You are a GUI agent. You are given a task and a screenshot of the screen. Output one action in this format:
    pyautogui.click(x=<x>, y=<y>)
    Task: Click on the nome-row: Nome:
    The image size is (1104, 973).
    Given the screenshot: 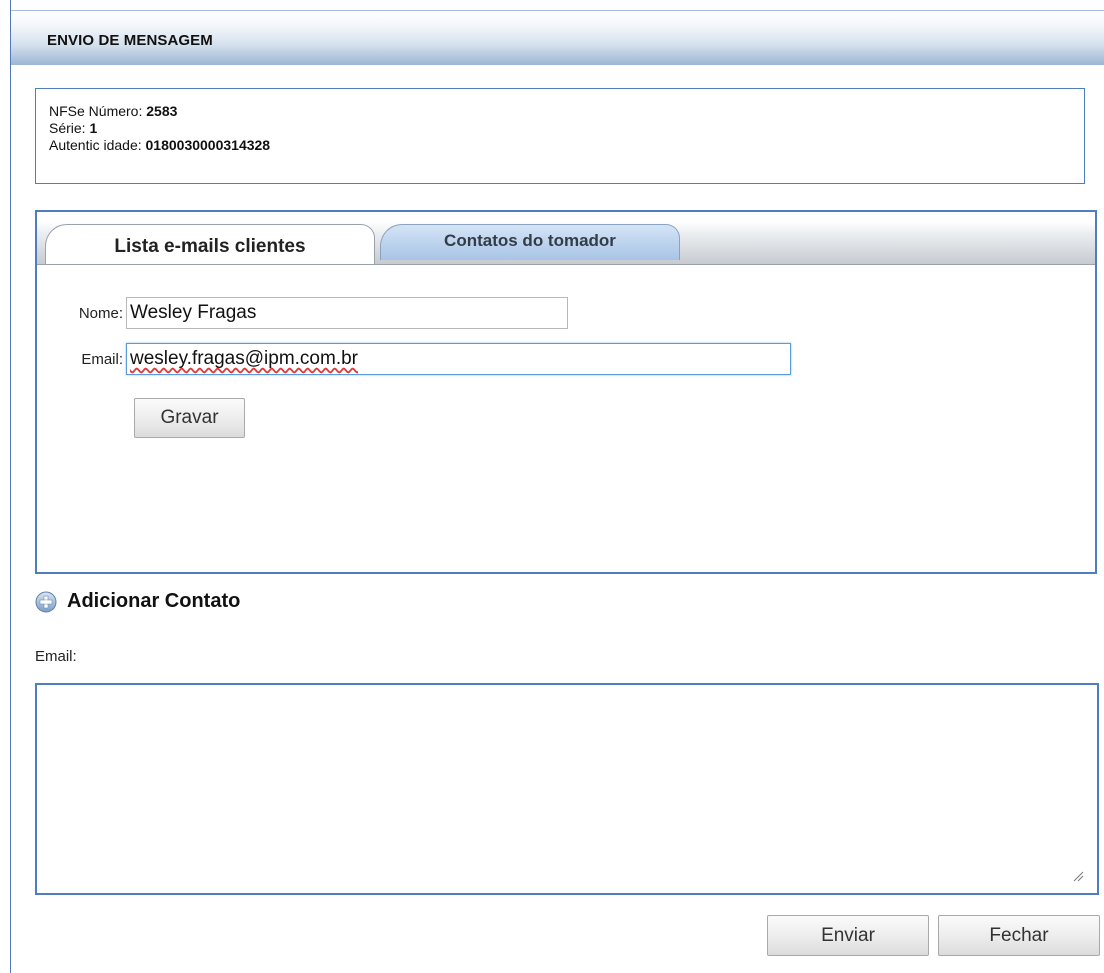 What is the action you would take?
    pyautogui.click(x=302, y=313)
    